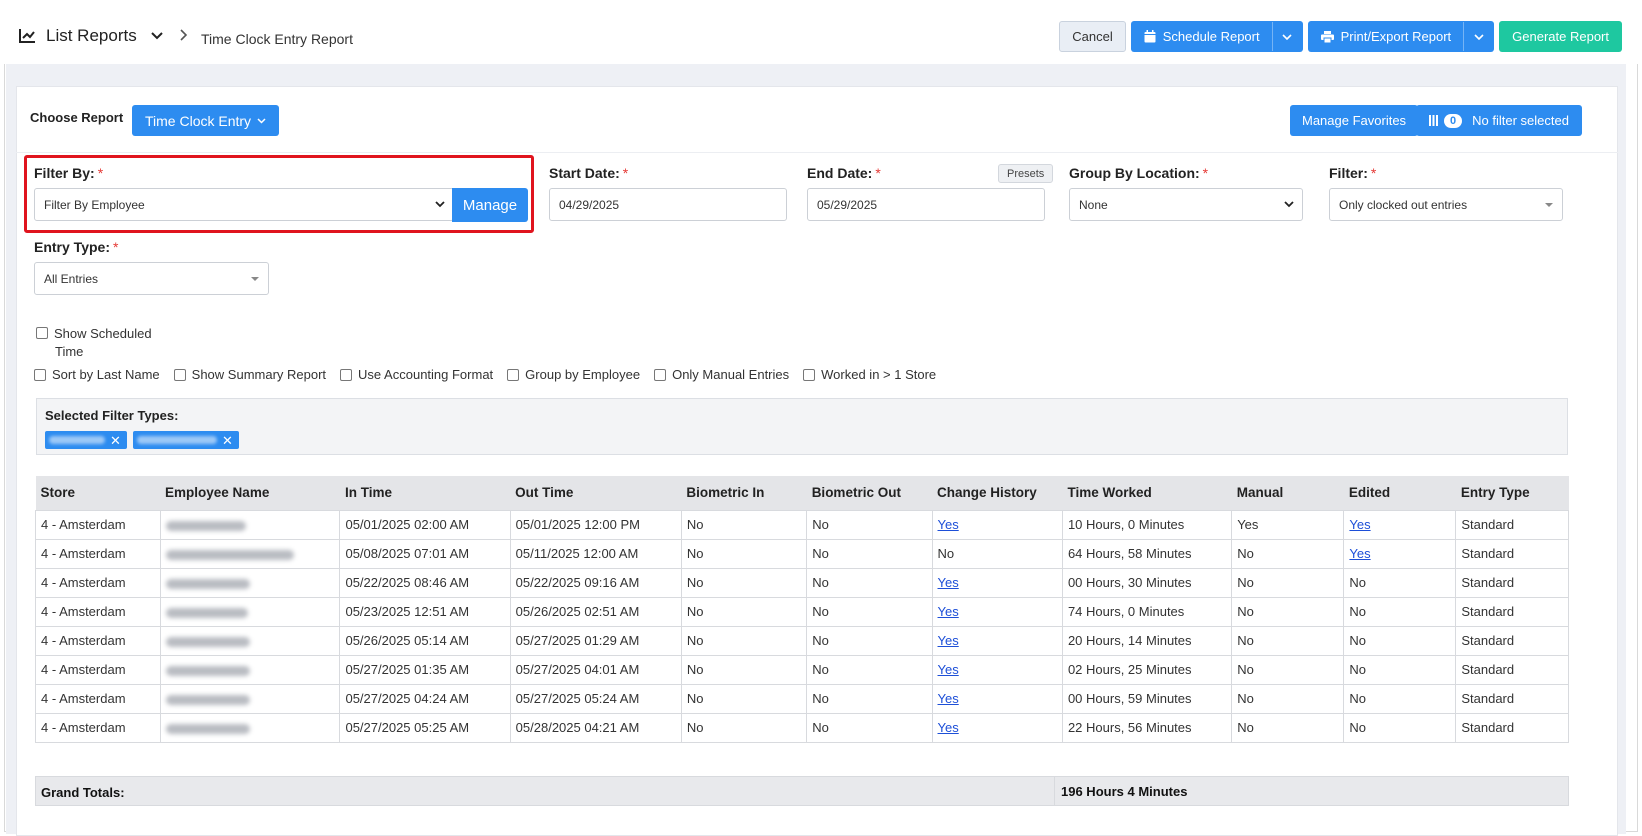 The image size is (1642, 836). Describe the element at coordinates (573, 374) in the screenshot. I see `group-employee-checkbox: Group by Employee` at that location.